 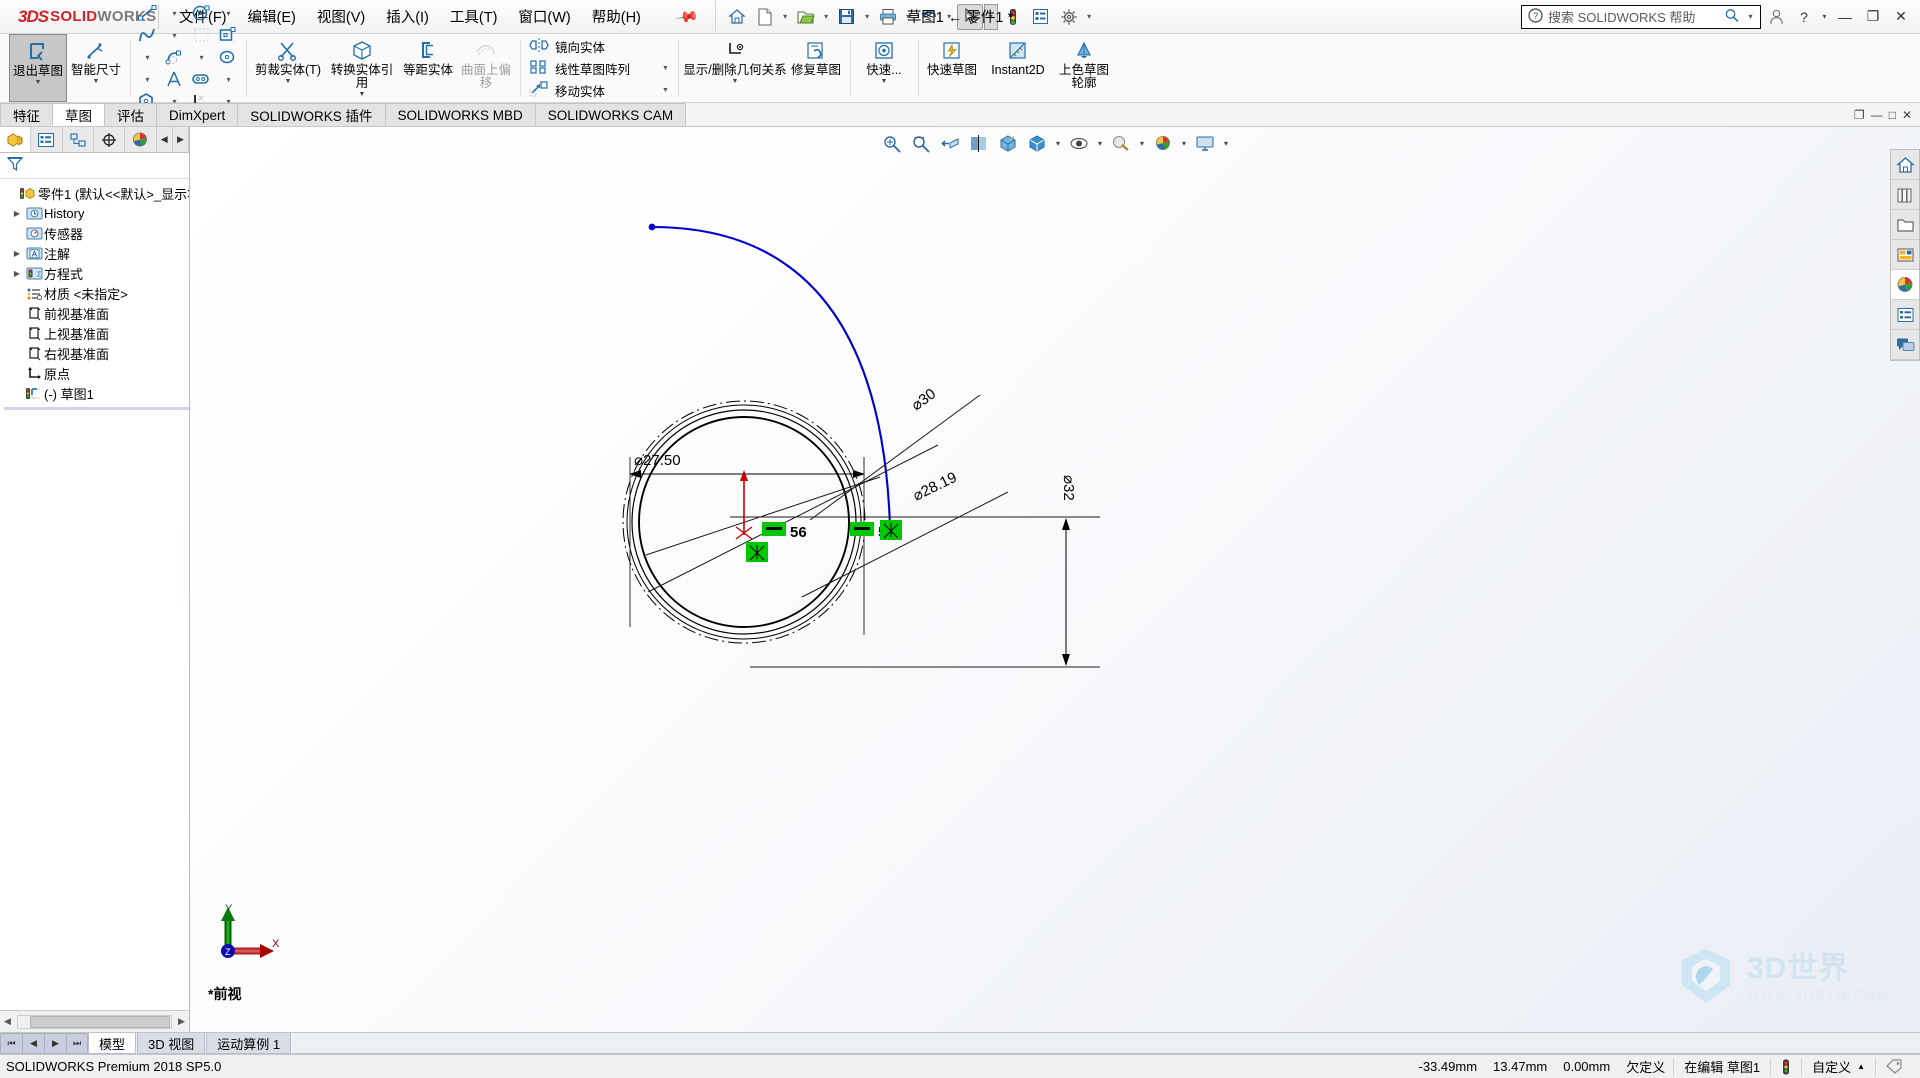 I want to click on rebuild-indicator-icon, so click(x=1785, y=1066).